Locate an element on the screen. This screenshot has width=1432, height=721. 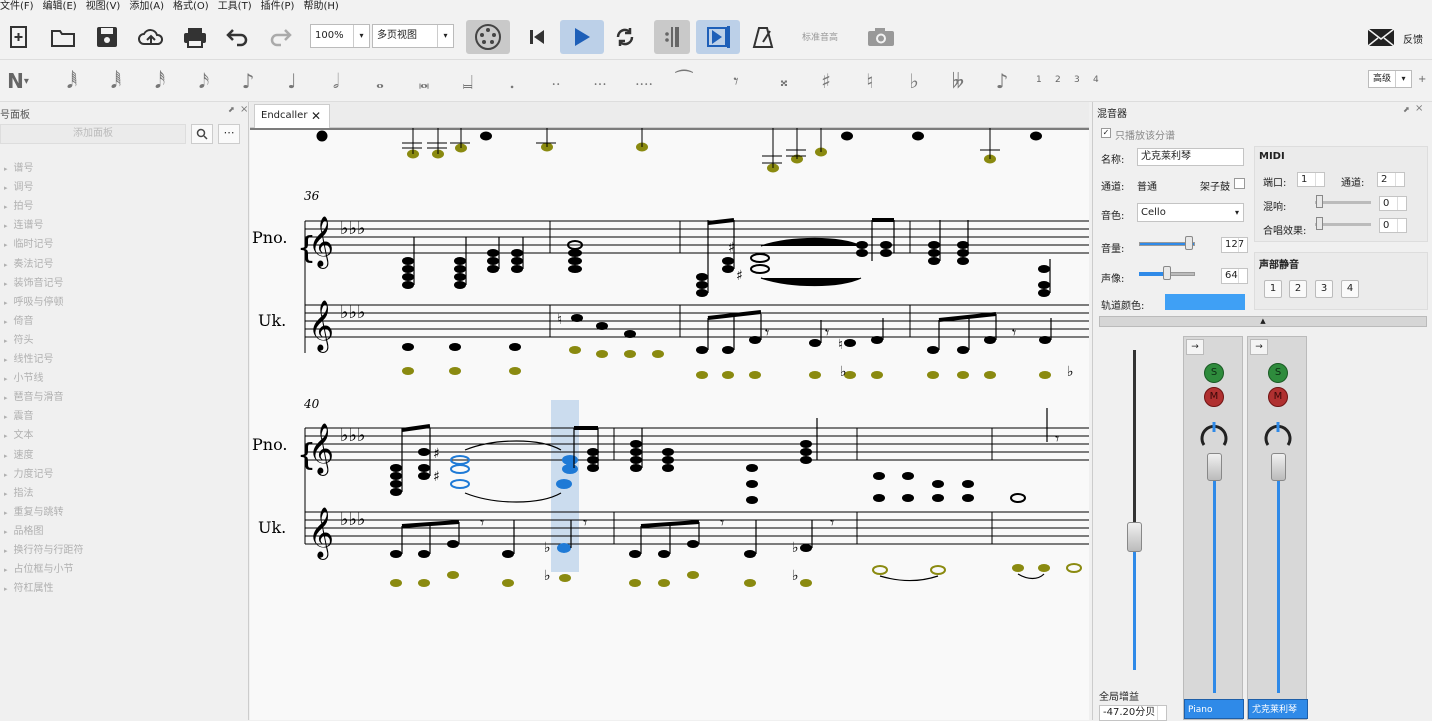
zoom-select: 100% ▾ is located at coordinates (340, 36).